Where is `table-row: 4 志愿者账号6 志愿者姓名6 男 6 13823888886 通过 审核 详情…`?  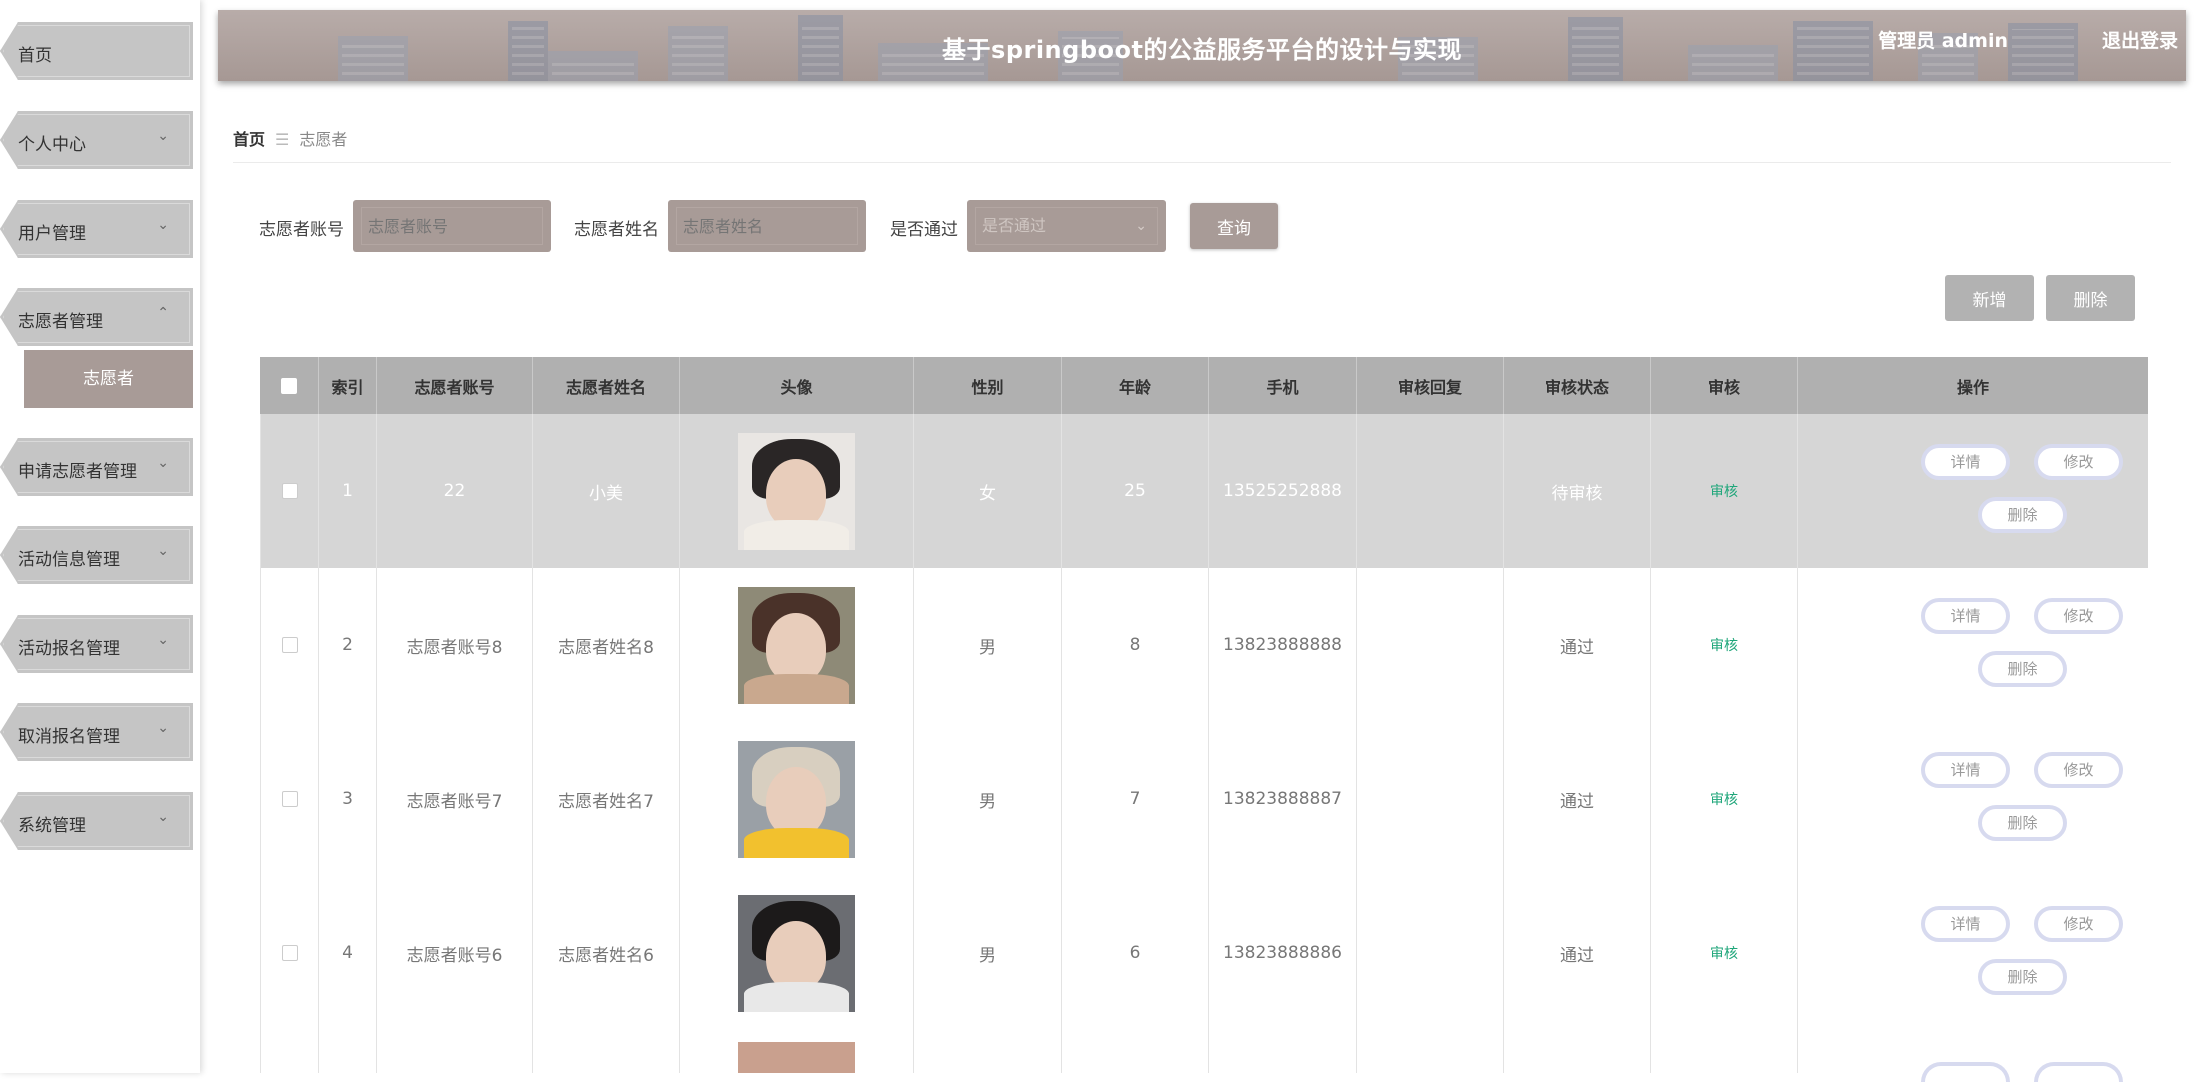
table-row: 4 志愿者账号6 志愿者姓名6 男 6 13823888886 通过 审核 详情… is located at coordinates (1204, 953).